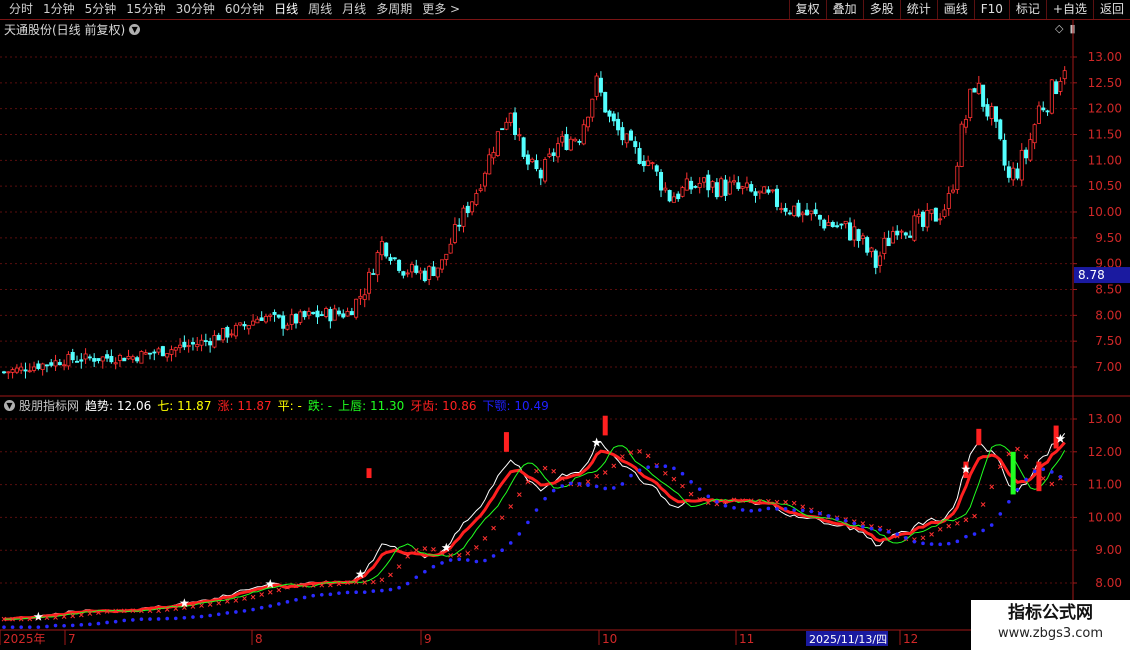 The height and width of the screenshot is (650, 1130). Describe the element at coordinates (1105, 135) in the screenshot. I see `price-tick-label: 11.50` at that location.